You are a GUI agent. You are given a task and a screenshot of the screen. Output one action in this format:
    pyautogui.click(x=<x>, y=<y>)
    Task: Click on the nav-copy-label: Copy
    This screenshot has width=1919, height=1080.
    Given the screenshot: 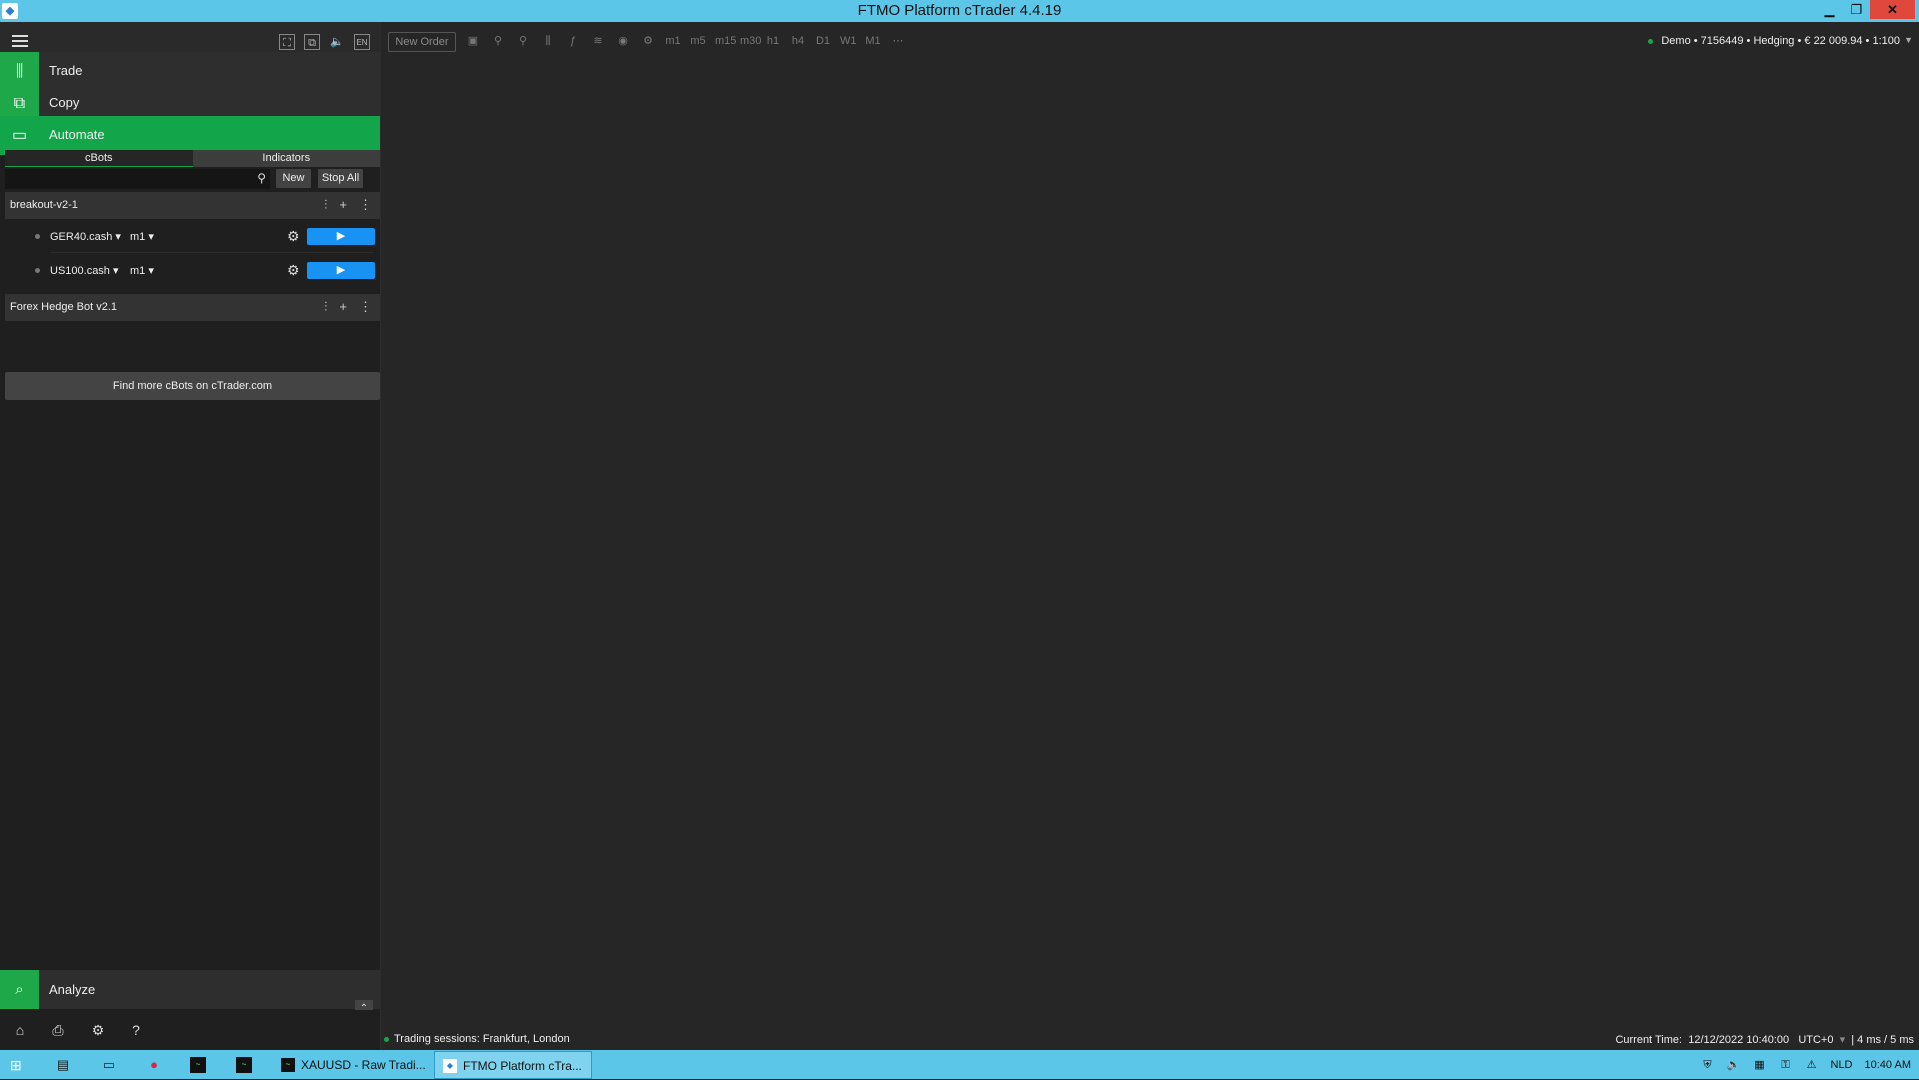 What is the action you would take?
    pyautogui.click(x=64, y=102)
    